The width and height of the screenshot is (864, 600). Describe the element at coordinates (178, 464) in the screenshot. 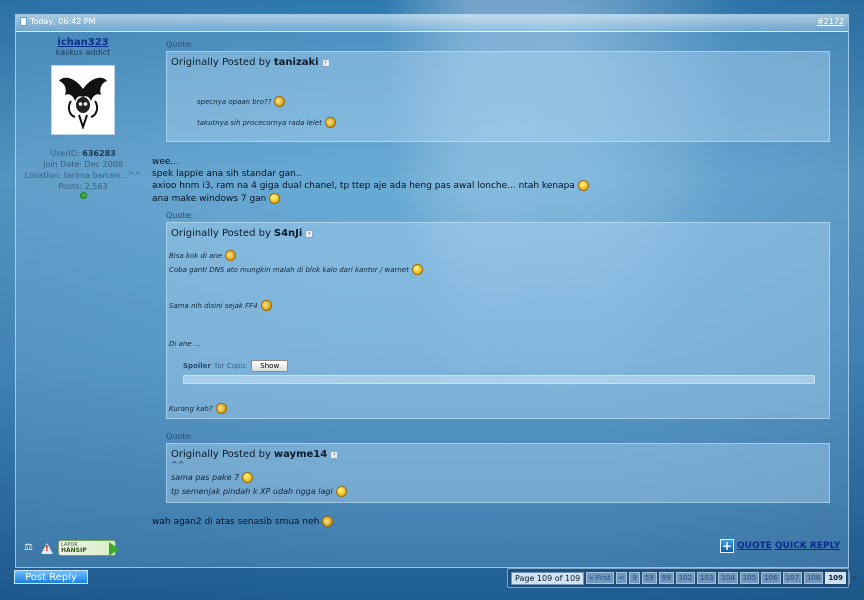

I see `quote-3-line-1: ^^` at that location.